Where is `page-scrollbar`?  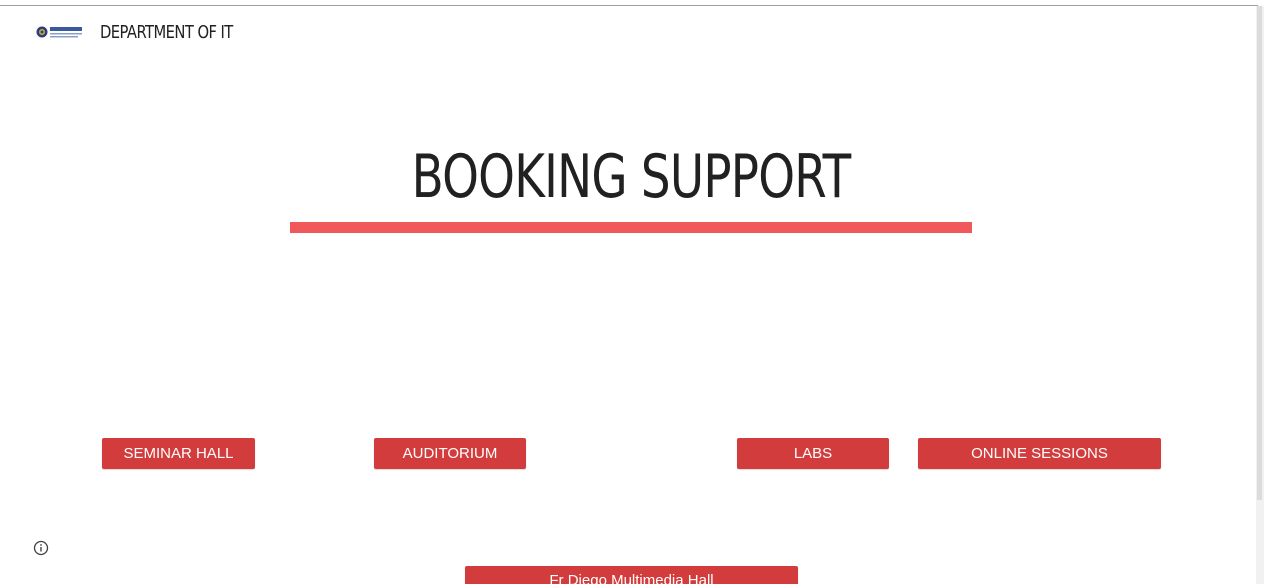 page-scrollbar is located at coordinates (1260, 295).